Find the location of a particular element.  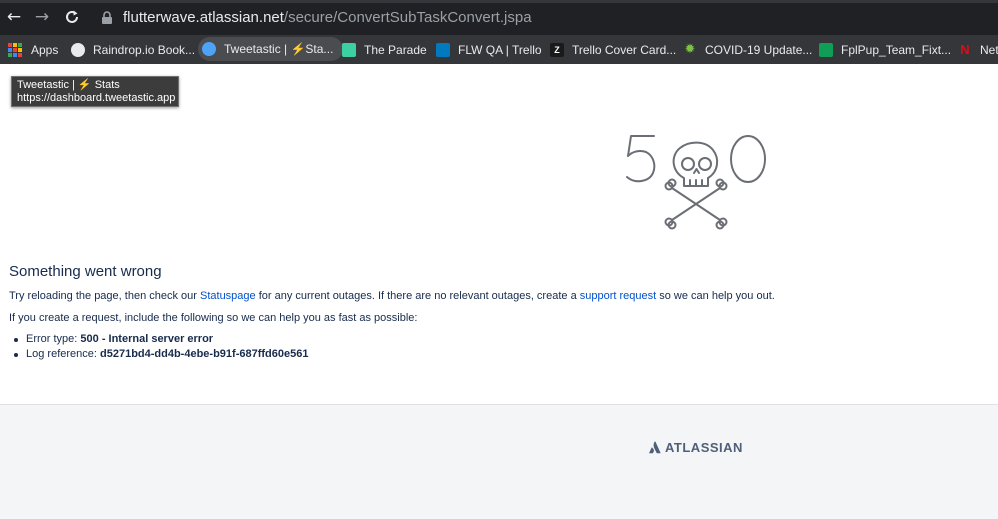

url-path: /secure/ConvertSubTaskConvert.jspa is located at coordinates (407, 17).